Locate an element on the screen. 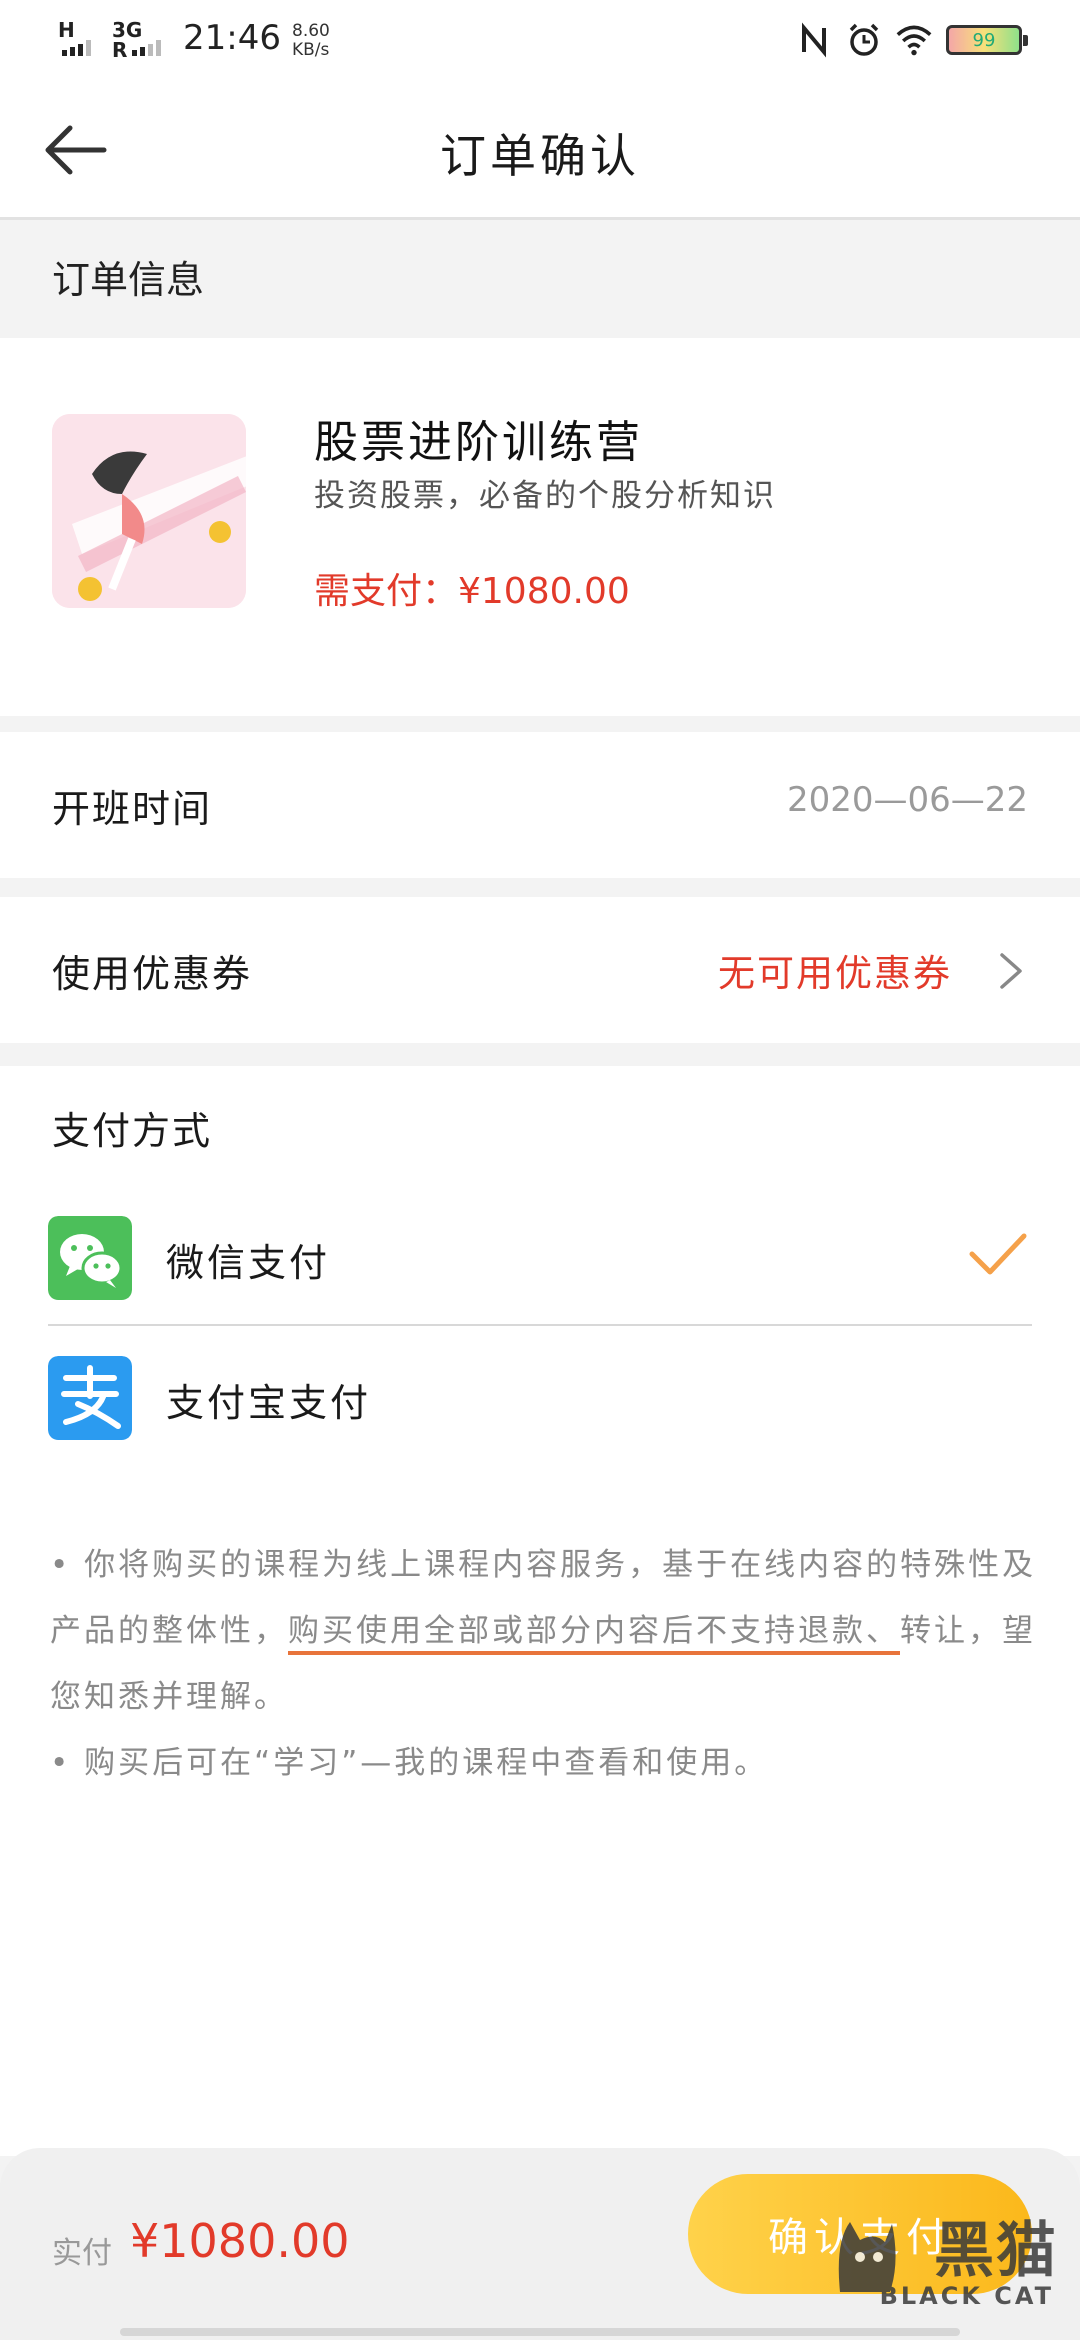 The width and height of the screenshot is (1080, 2340). nfc-icon is located at coordinates (814, 40).